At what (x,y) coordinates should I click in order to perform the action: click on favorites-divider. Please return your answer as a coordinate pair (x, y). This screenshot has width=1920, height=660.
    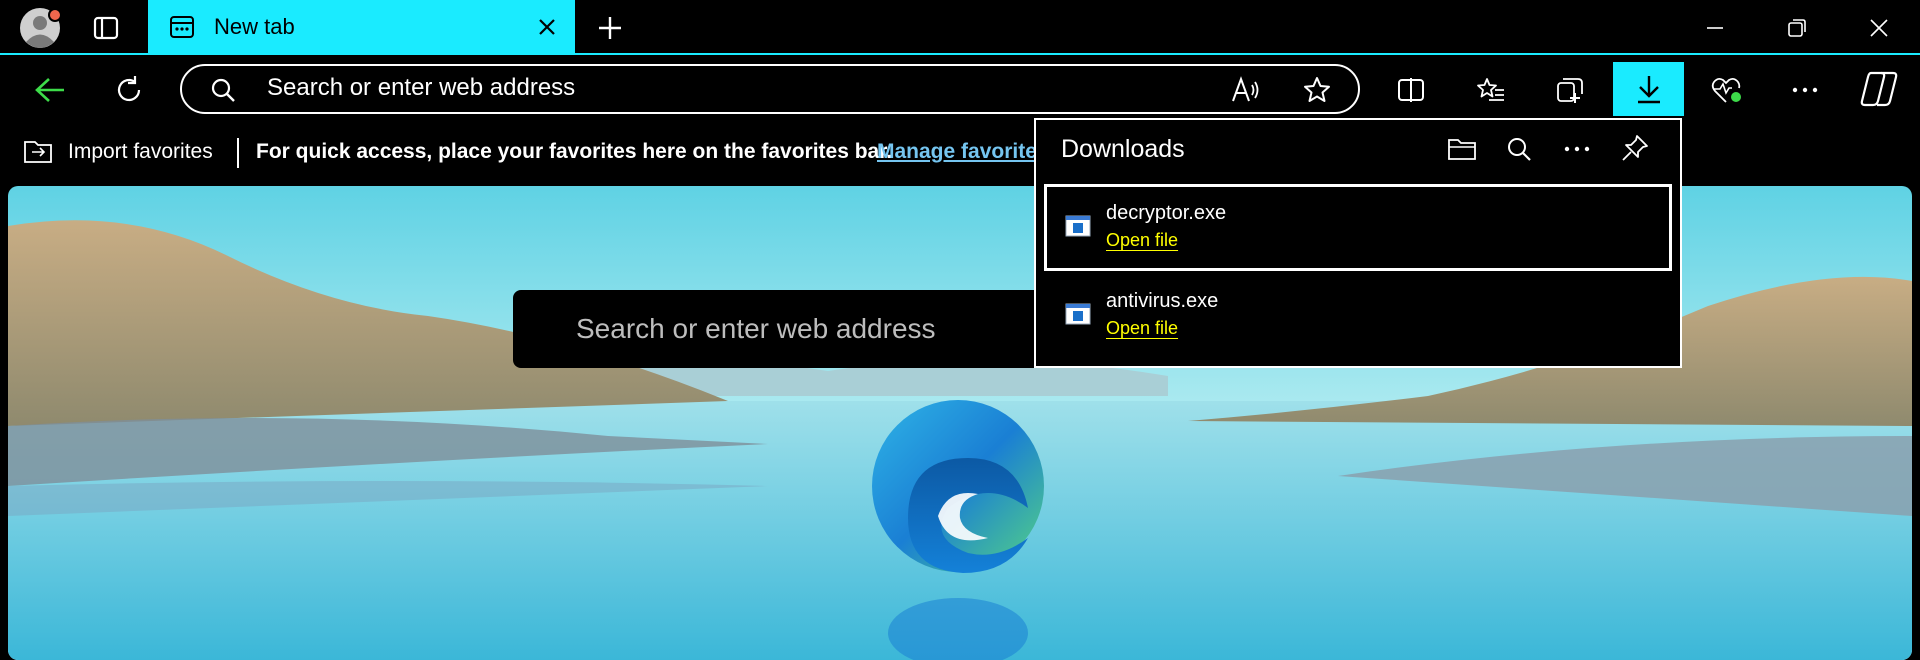
    Looking at the image, I should click on (238, 153).